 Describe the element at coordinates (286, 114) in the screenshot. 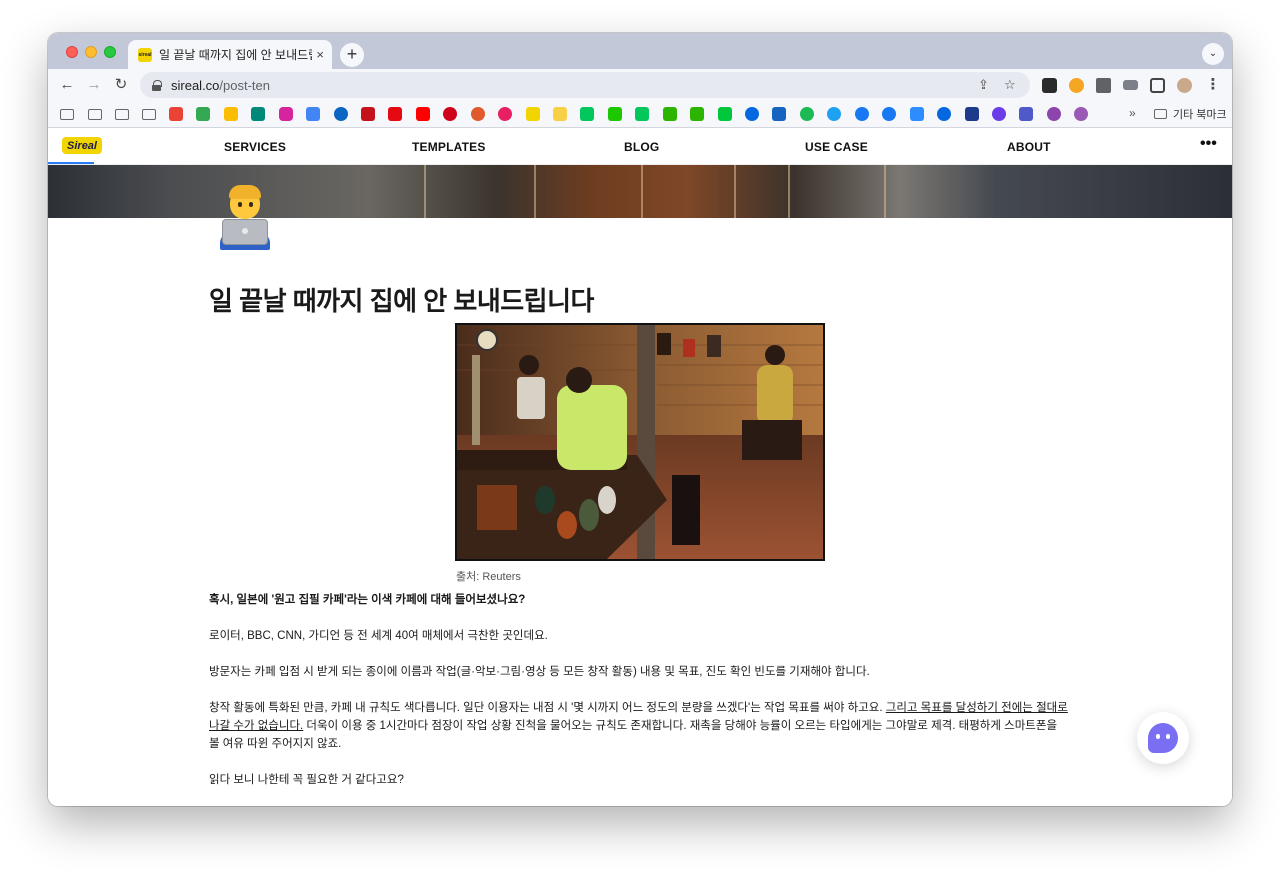

I see `instagram-bookmark-icon` at that location.